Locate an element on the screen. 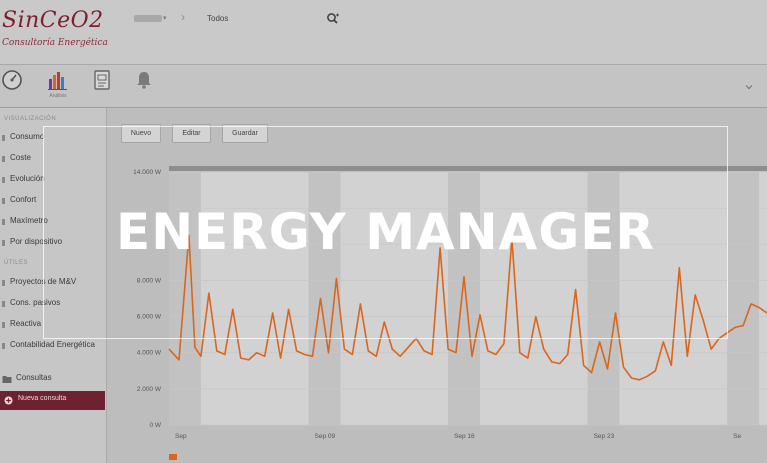  chevron-down-icon: ▾ is located at coordinates (165, 18).